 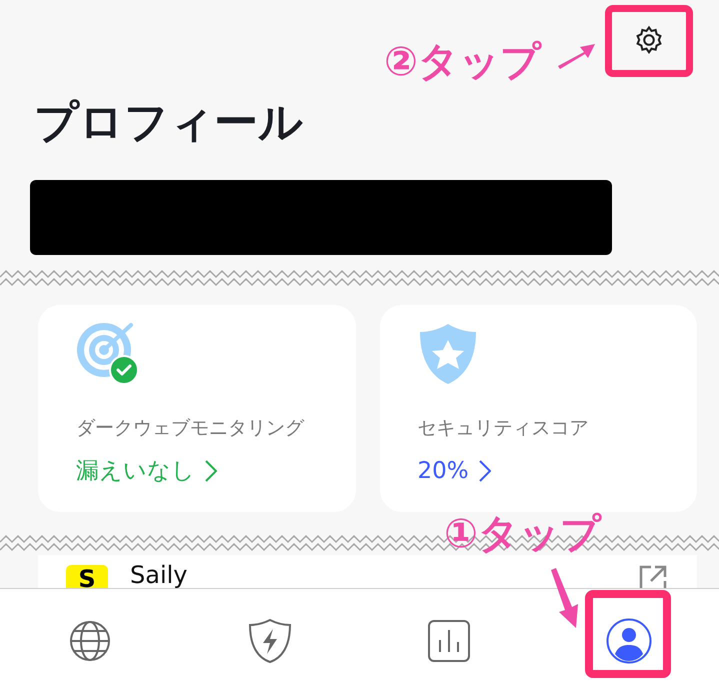 I want to click on user-icon, so click(x=629, y=641).